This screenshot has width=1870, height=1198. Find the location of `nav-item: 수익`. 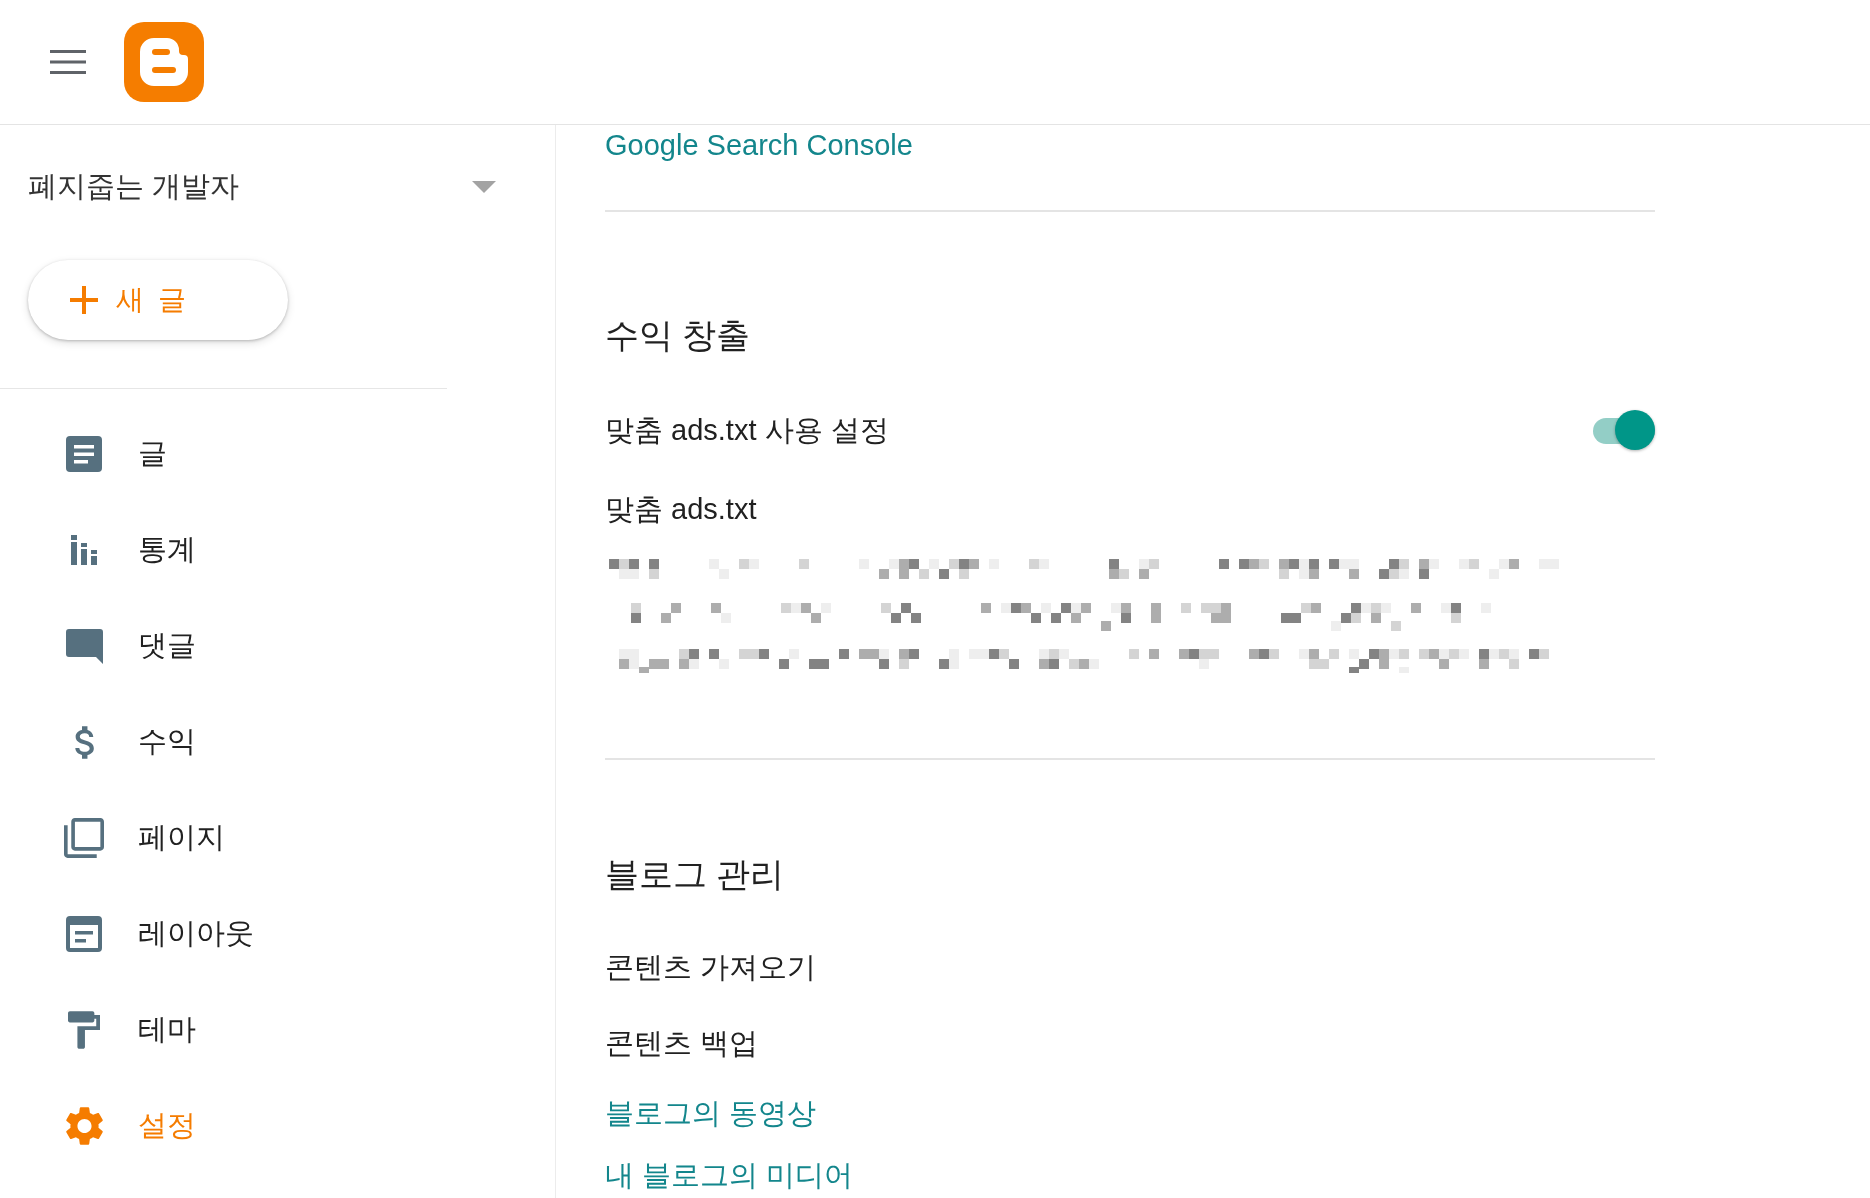

nav-item: 수익 is located at coordinates (108, 742).